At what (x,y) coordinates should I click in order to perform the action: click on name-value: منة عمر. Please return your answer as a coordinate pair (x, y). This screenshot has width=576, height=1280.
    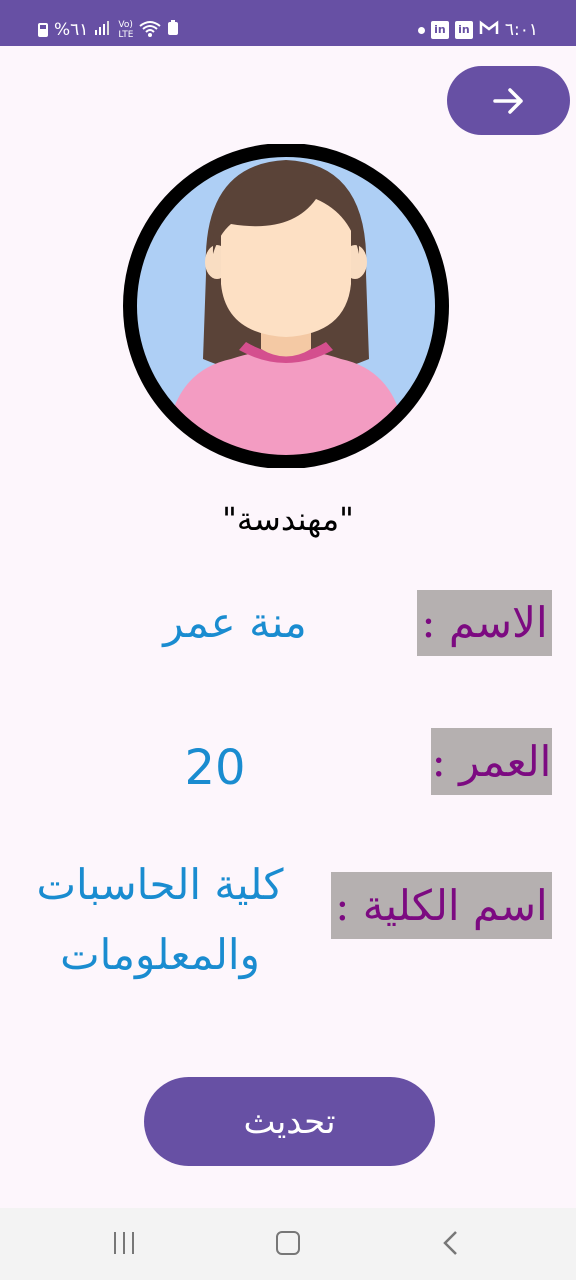
    Looking at the image, I should click on (235, 622).